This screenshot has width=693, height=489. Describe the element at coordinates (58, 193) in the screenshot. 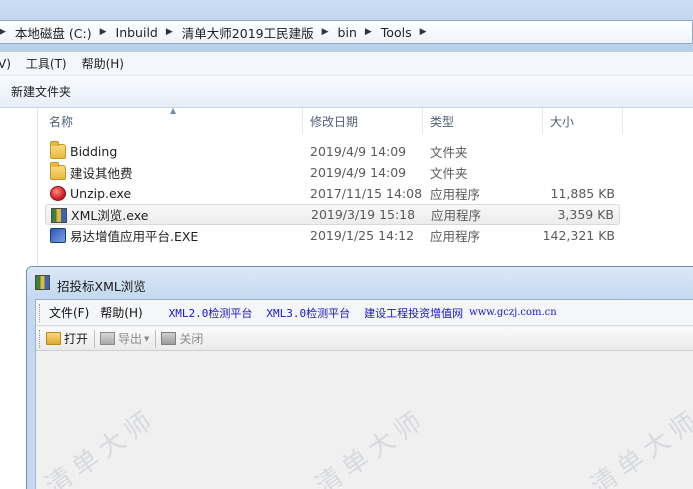

I see `unzip-app-icon` at that location.